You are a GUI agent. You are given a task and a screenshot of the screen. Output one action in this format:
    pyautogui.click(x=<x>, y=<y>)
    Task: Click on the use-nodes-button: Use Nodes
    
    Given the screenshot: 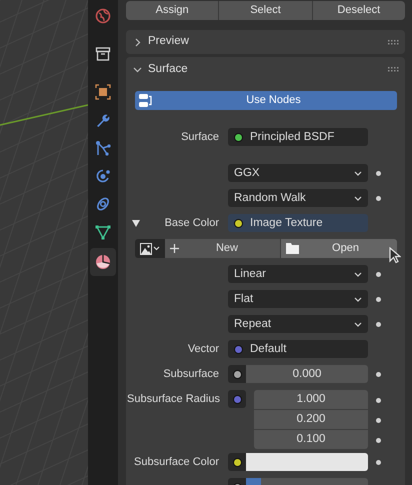 What is the action you would take?
    pyautogui.click(x=266, y=100)
    